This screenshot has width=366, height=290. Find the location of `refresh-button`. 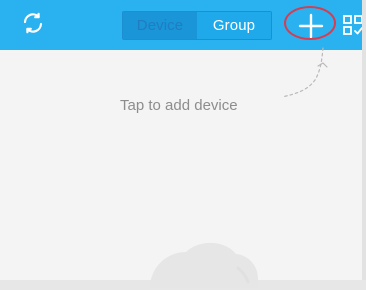

refresh-button is located at coordinates (33, 23).